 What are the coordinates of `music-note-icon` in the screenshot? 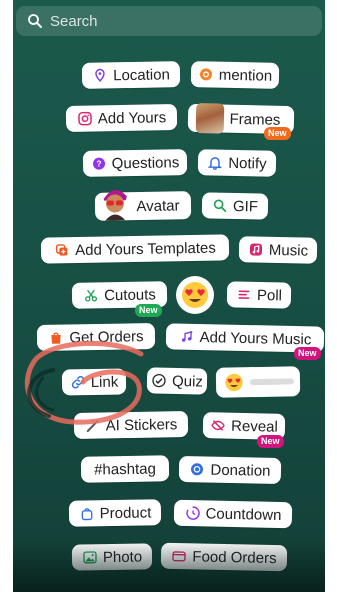 It's located at (255, 249).